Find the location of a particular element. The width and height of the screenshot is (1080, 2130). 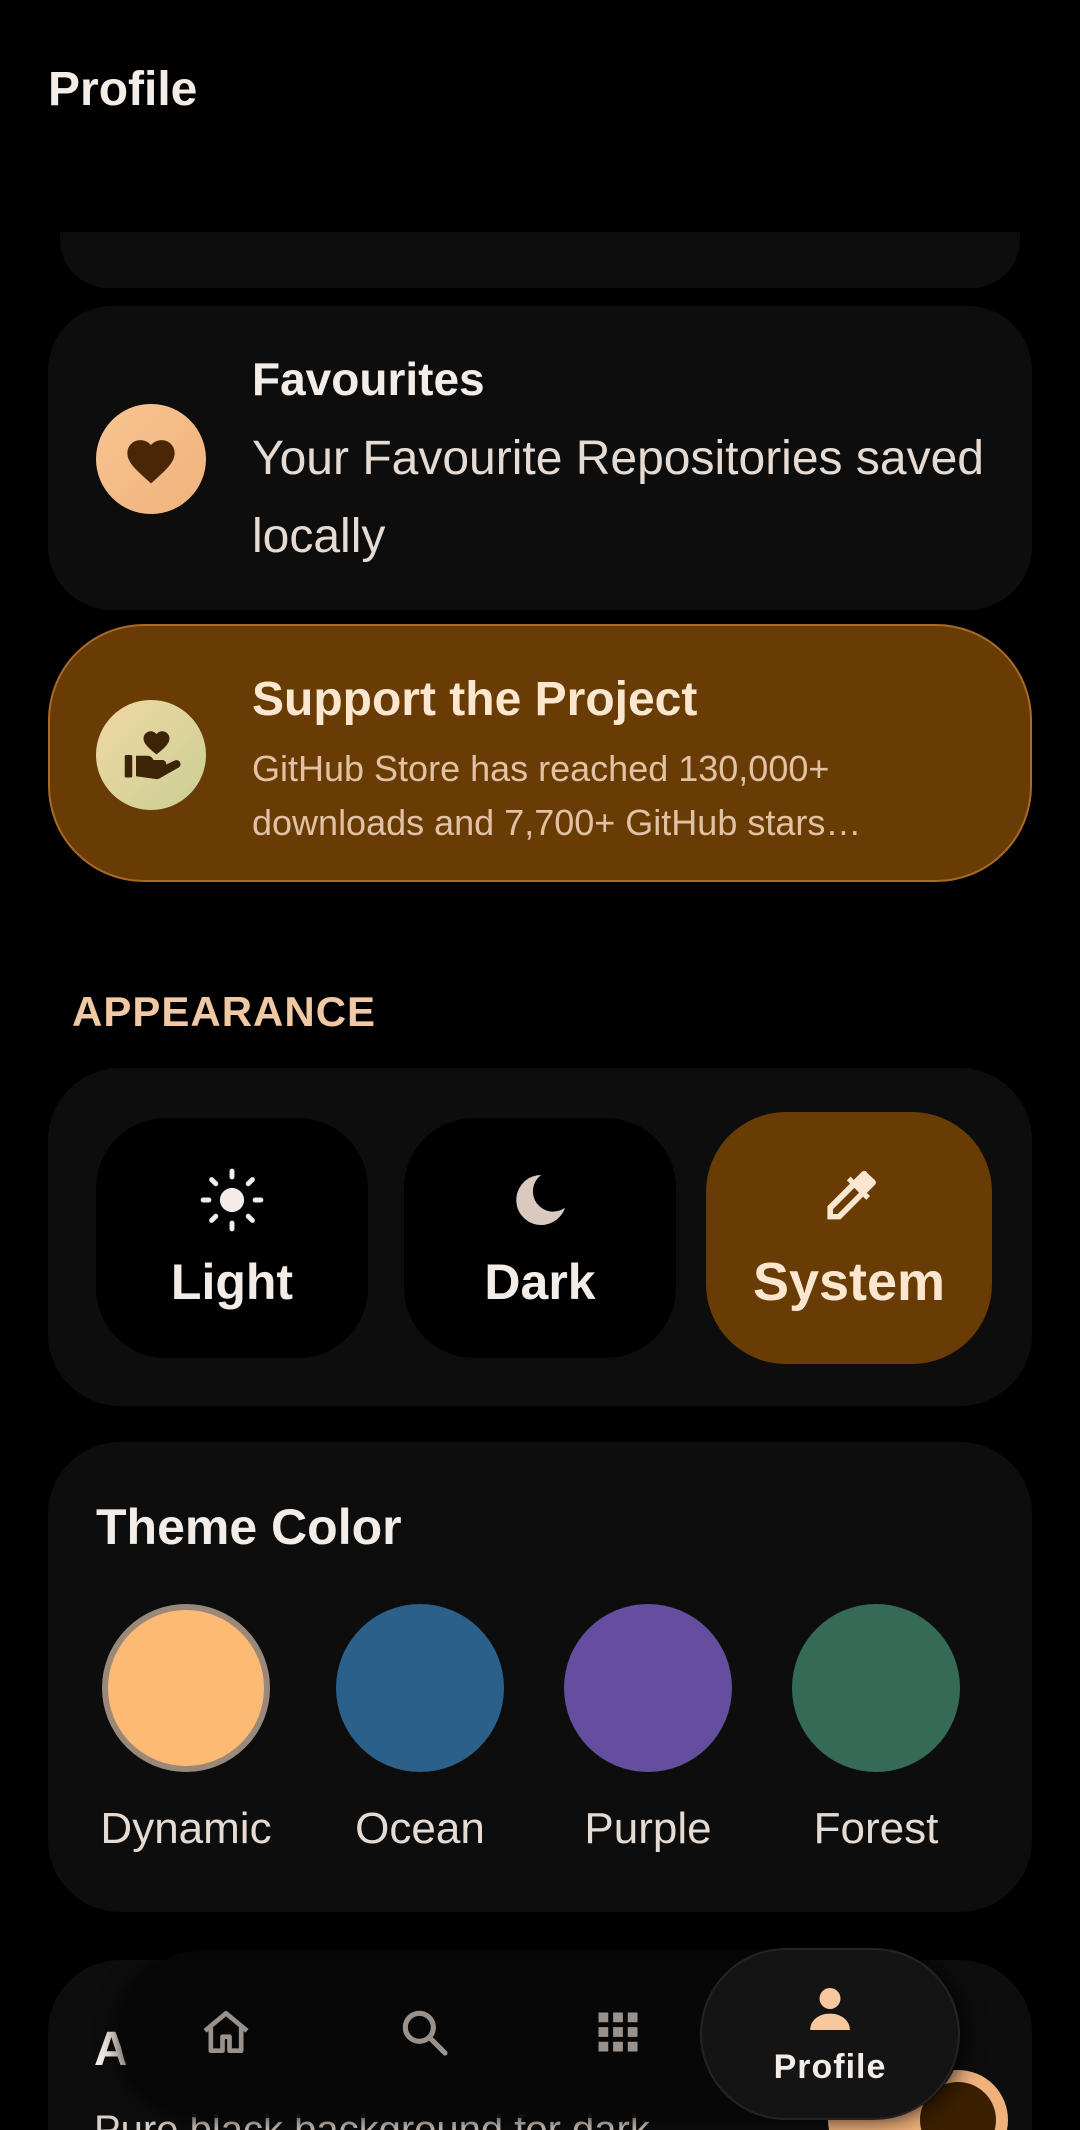

mode-dark-label: Dark is located at coordinates (540, 1282).